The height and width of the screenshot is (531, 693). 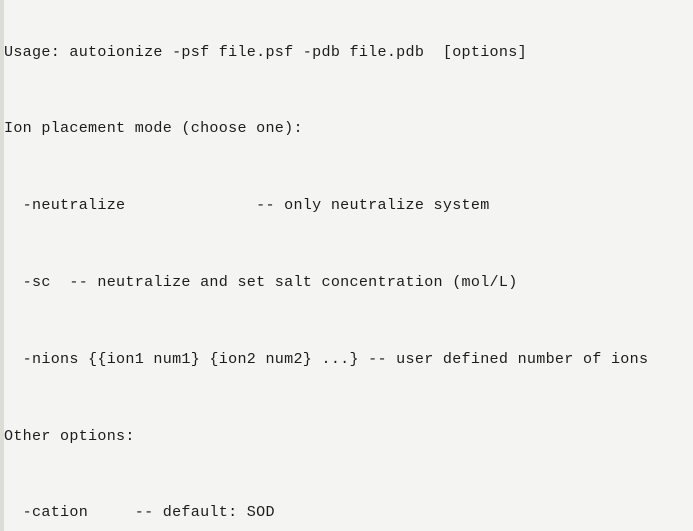 I want to click on output-line: Other options:, so click(x=69, y=435).